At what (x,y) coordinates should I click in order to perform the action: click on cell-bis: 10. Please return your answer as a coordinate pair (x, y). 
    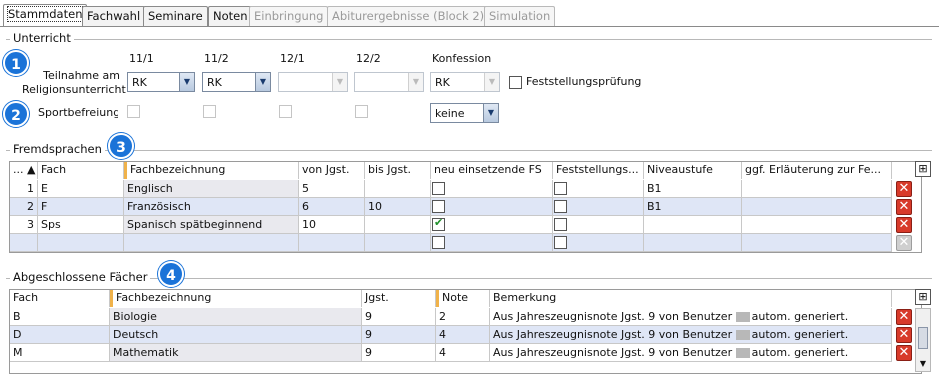
    Looking at the image, I should click on (398, 207).